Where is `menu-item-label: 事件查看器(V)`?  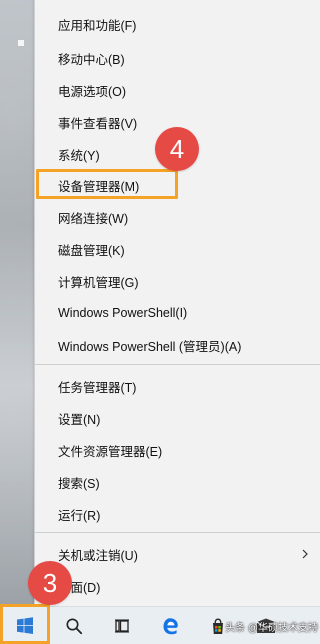
menu-item-label: 事件查看器(V) is located at coordinates (98, 123).